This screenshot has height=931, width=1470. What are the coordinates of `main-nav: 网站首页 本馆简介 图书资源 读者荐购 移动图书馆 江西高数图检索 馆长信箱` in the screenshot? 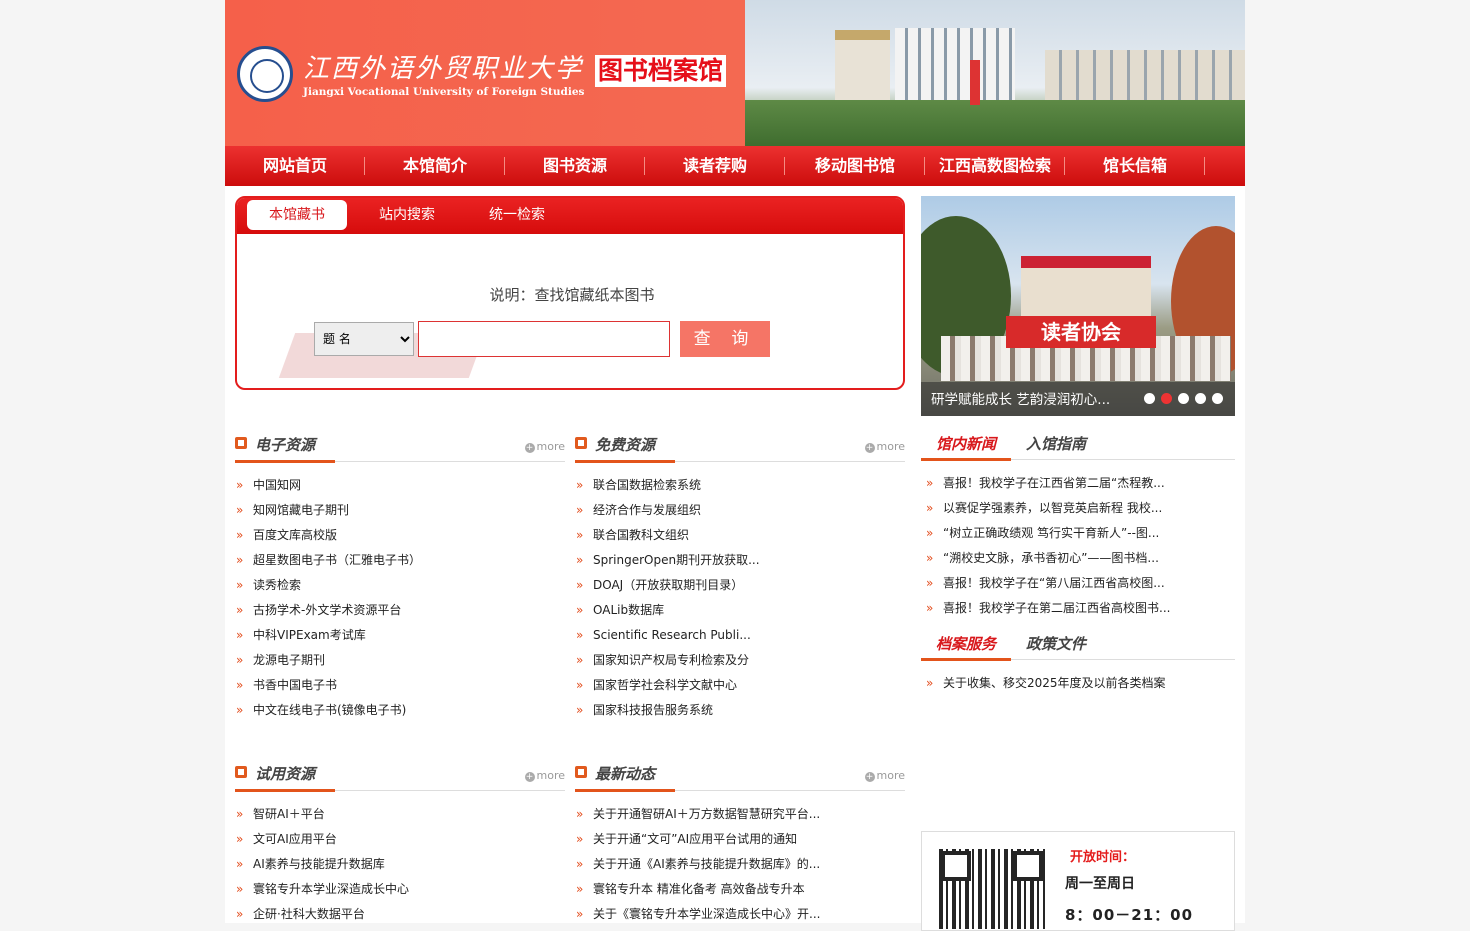 It's located at (735, 166).